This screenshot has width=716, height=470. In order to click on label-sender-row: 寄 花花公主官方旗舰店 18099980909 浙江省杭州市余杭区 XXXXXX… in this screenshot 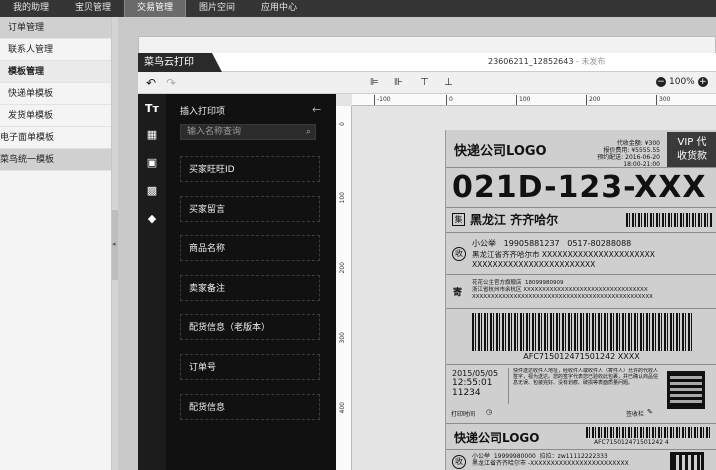, I will do `click(581, 292)`.